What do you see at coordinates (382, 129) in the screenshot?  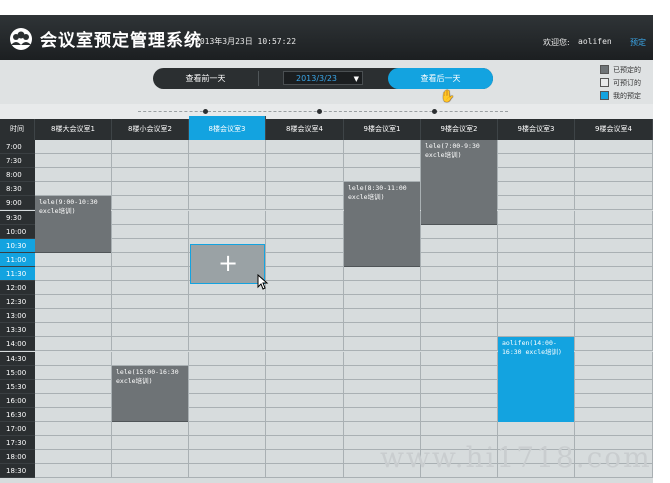 I see `room-column-header: 9楼会议室1` at bounding box center [382, 129].